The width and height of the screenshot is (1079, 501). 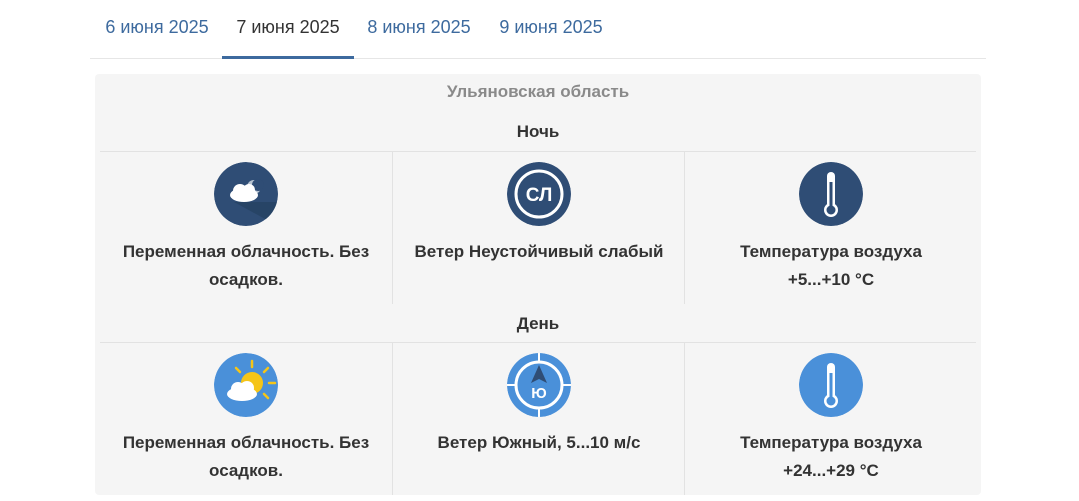 What do you see at coordinates (831, 457) in the screenshot?
I see `day-temp-text: Температура воздуха +24...+29 °С` at bounding box center [831, 457].